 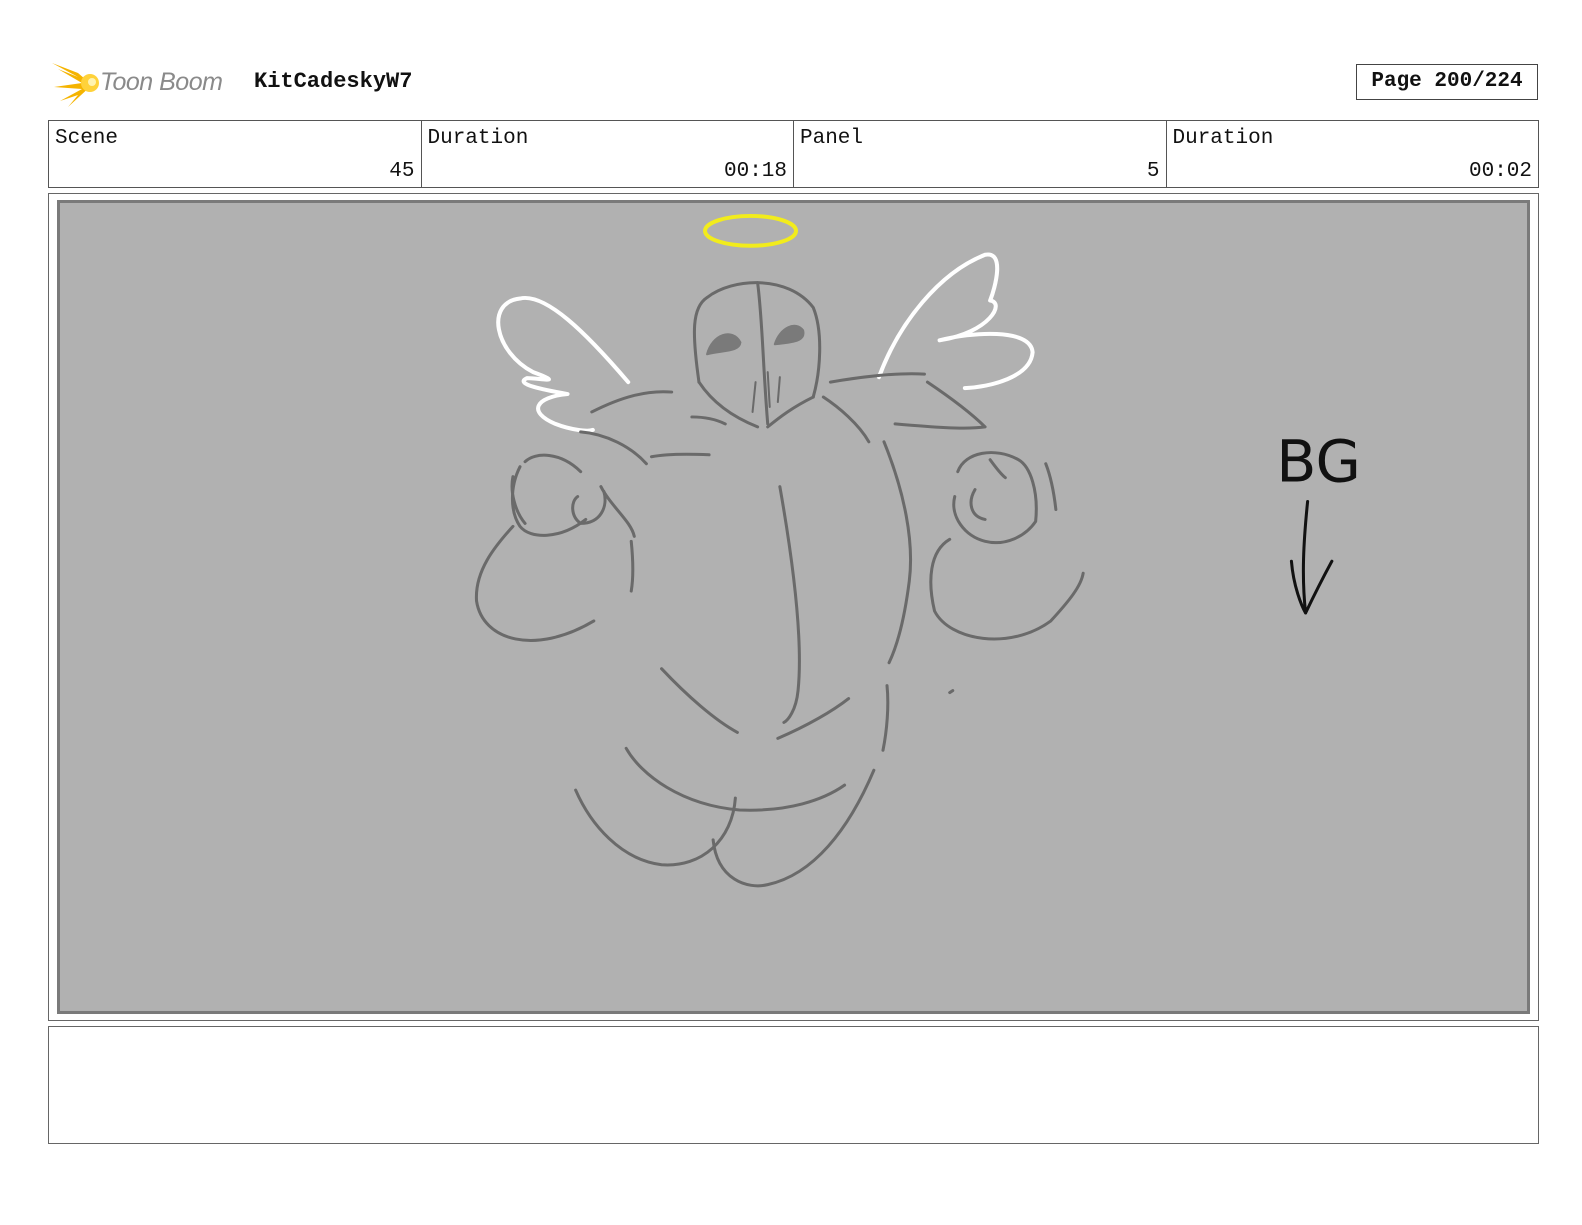 What do you see at coordinates (1223, 138) in the screenshot?
I see `panel-duration-label: Duration` at bounding box center [1223, 138].